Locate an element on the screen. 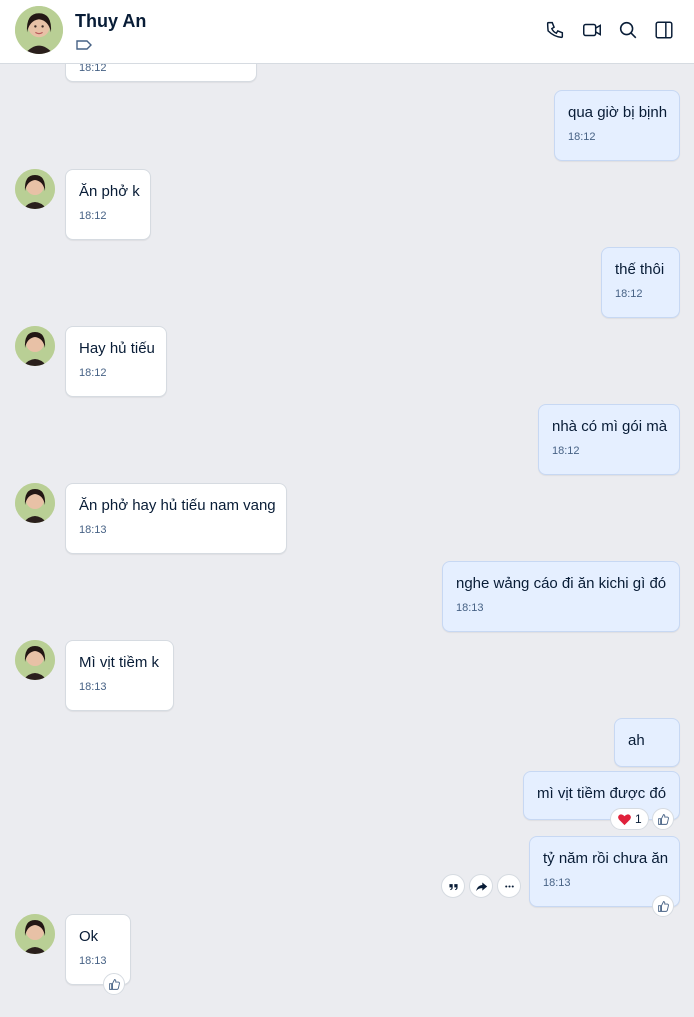 Image resolution: width=694 pixels, height=1017 pixels. share-icon is located at coordinates (481, 886).